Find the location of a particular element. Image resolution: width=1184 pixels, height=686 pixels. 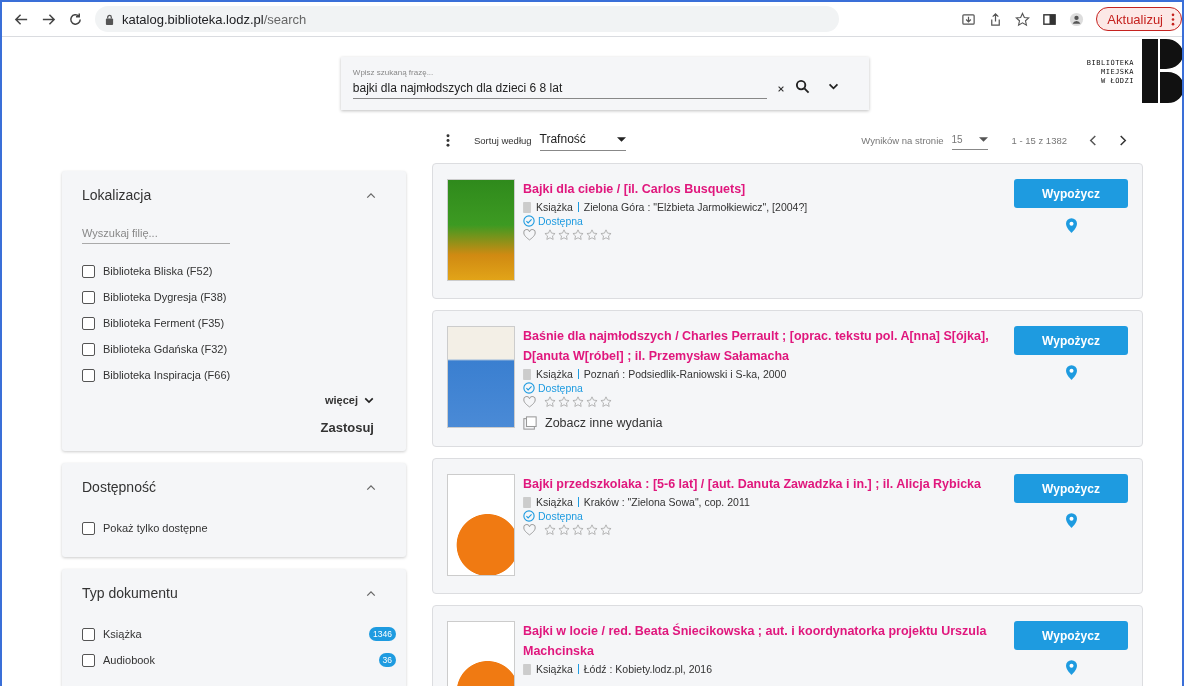

clear-icon is located at coordinates (780, 88).